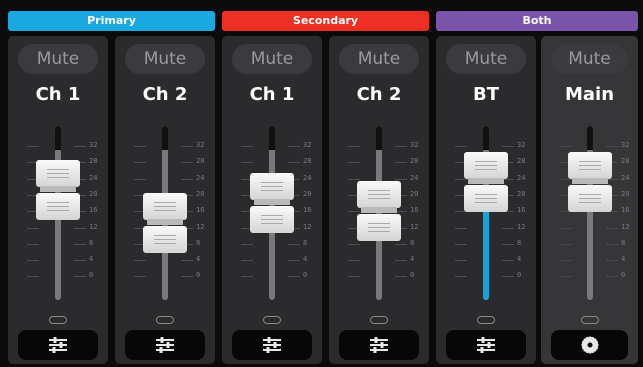  I want to click on channel-strip: Mute Ch 1 32 28 24 20 16 12 8 4 0, so click(58, 200).